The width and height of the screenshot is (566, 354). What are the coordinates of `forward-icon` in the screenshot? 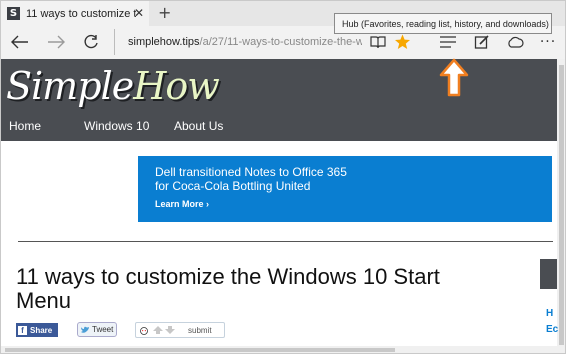 It's located at (56, 42).